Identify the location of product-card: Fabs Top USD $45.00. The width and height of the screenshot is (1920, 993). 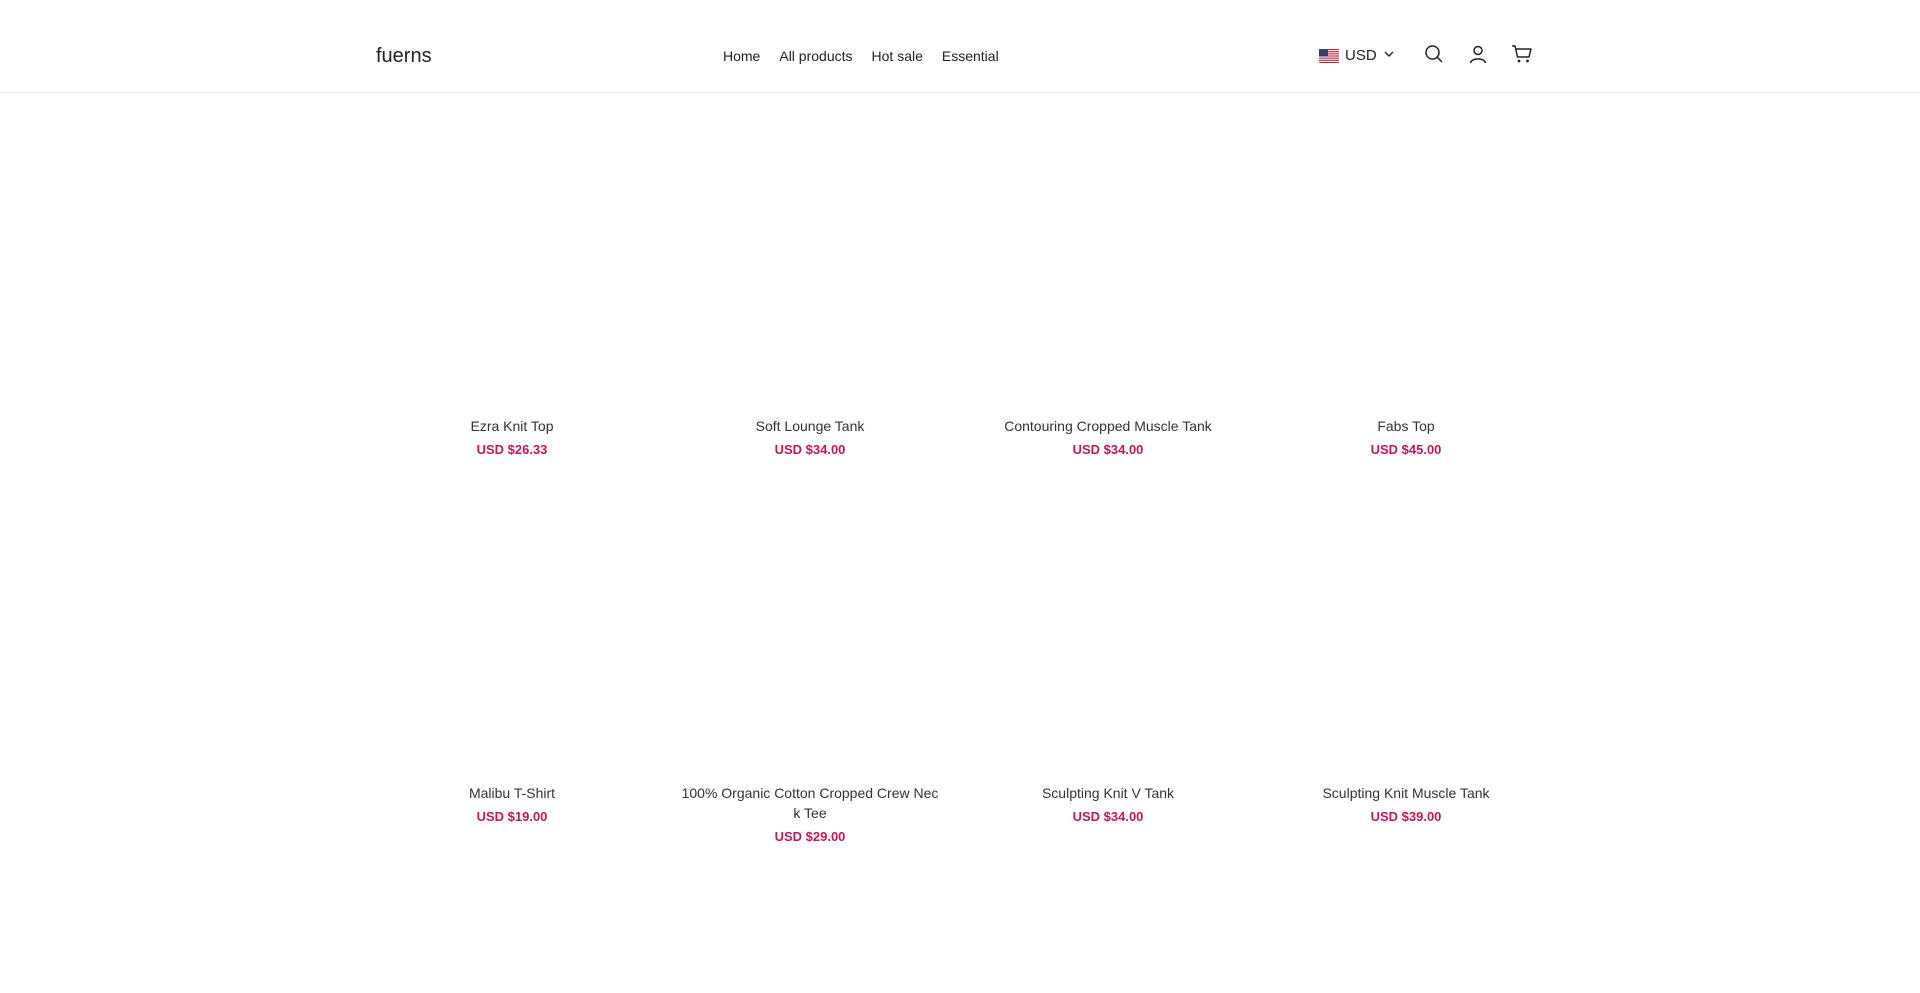
(1406, 287).